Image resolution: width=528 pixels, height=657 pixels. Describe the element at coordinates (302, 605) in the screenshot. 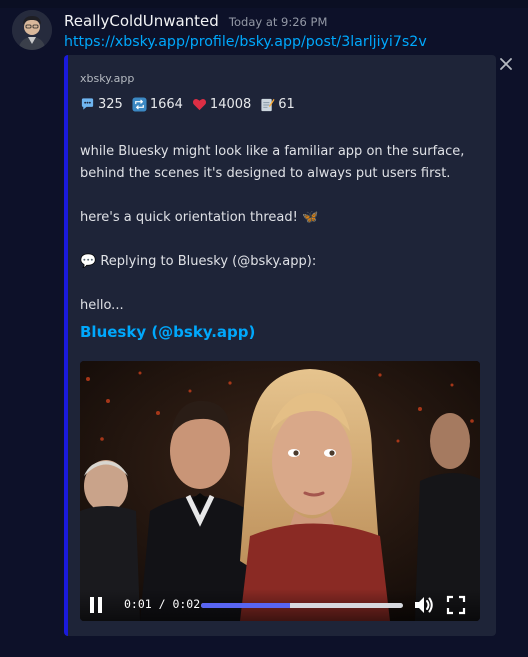

I see `video-progress-bar` at that location.